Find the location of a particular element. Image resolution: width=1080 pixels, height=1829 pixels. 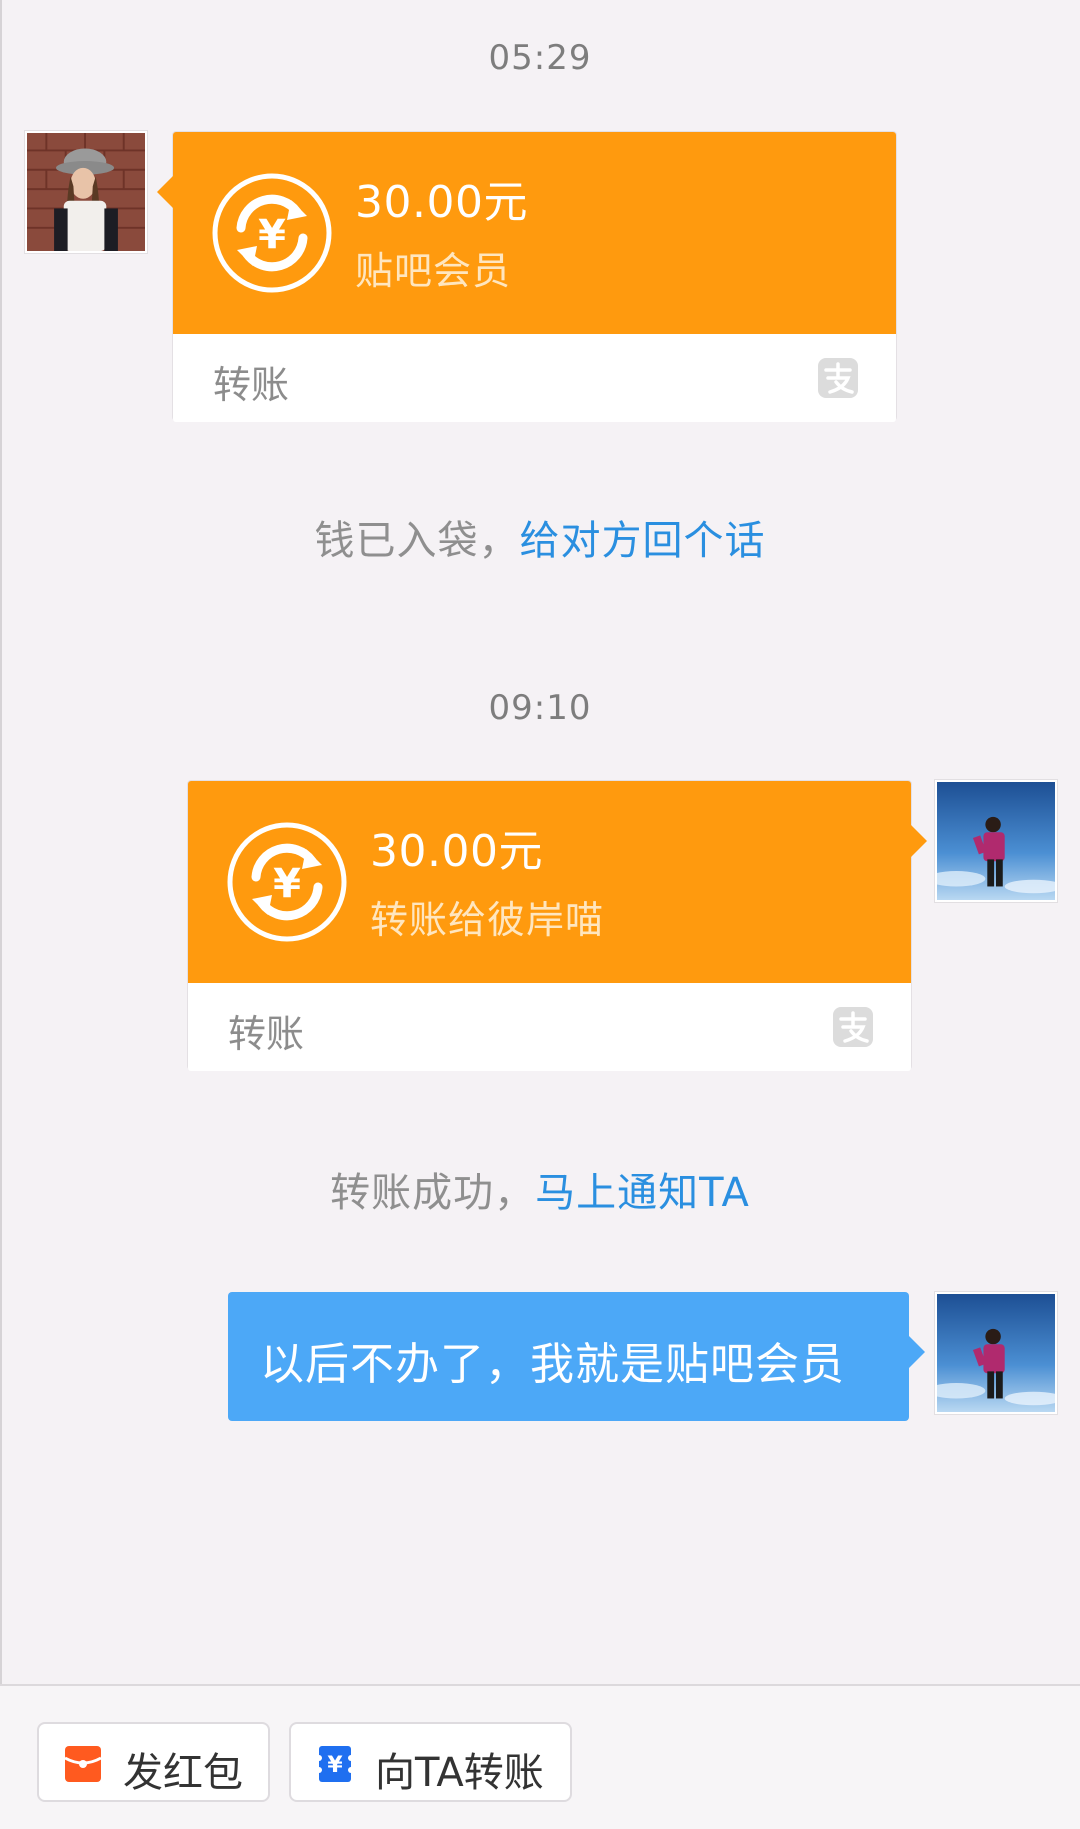

red-packet-button: 发红包 is located at coordinates (153, 1762).